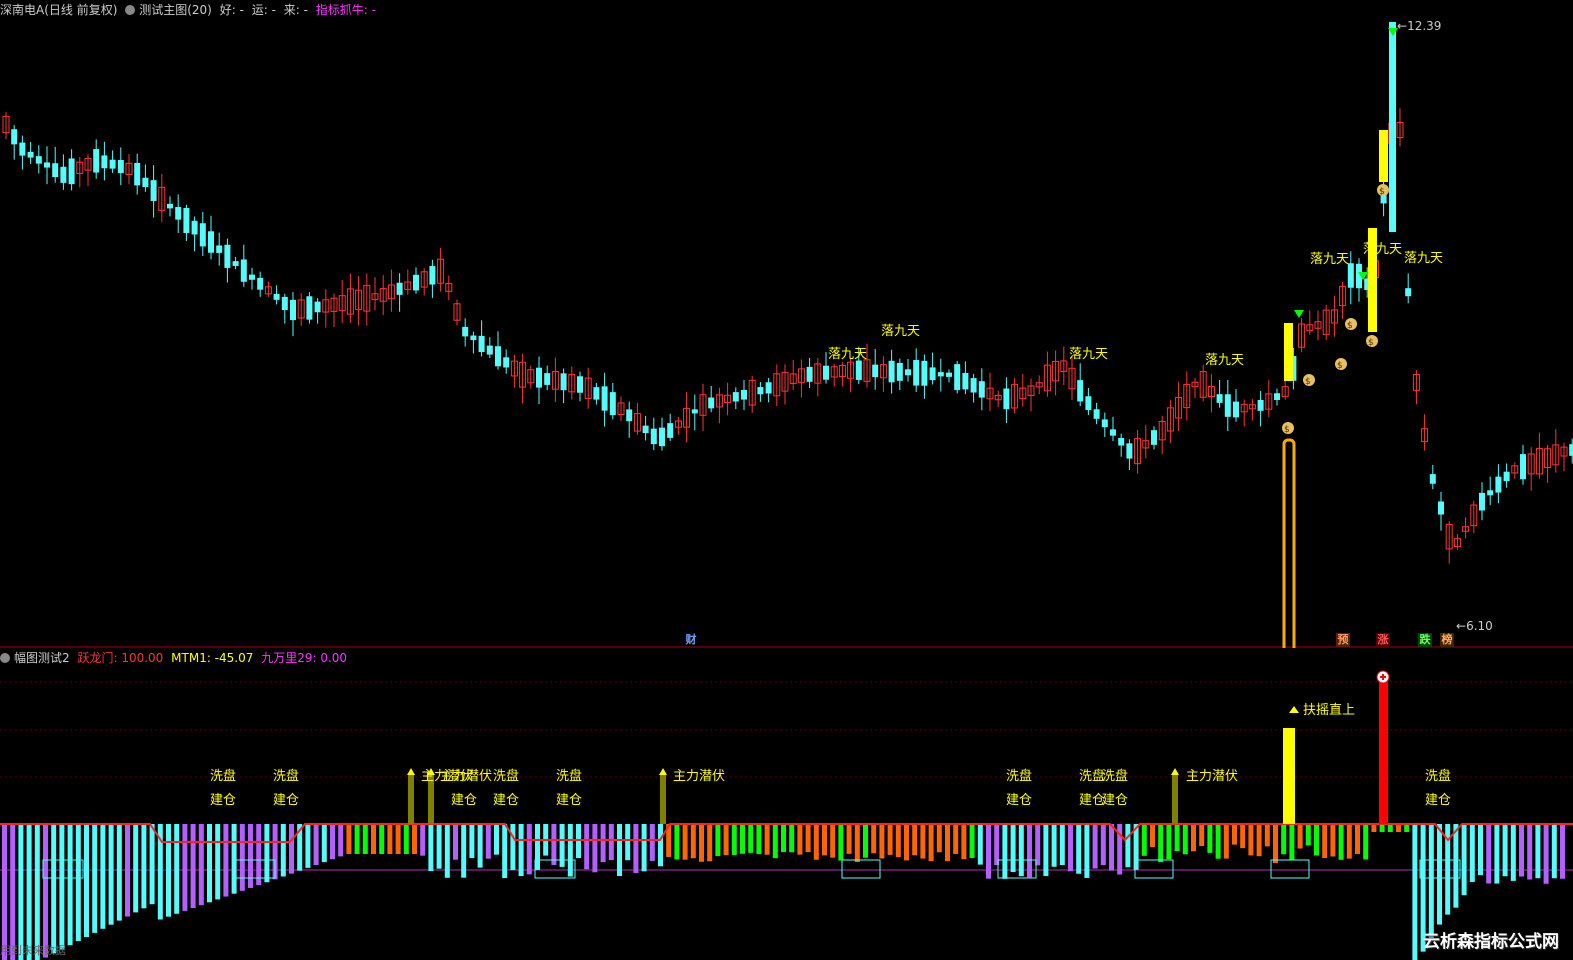 This screenshot has width=1573, height=960. I want to click on cyan-zone-box, so click(861, 869).